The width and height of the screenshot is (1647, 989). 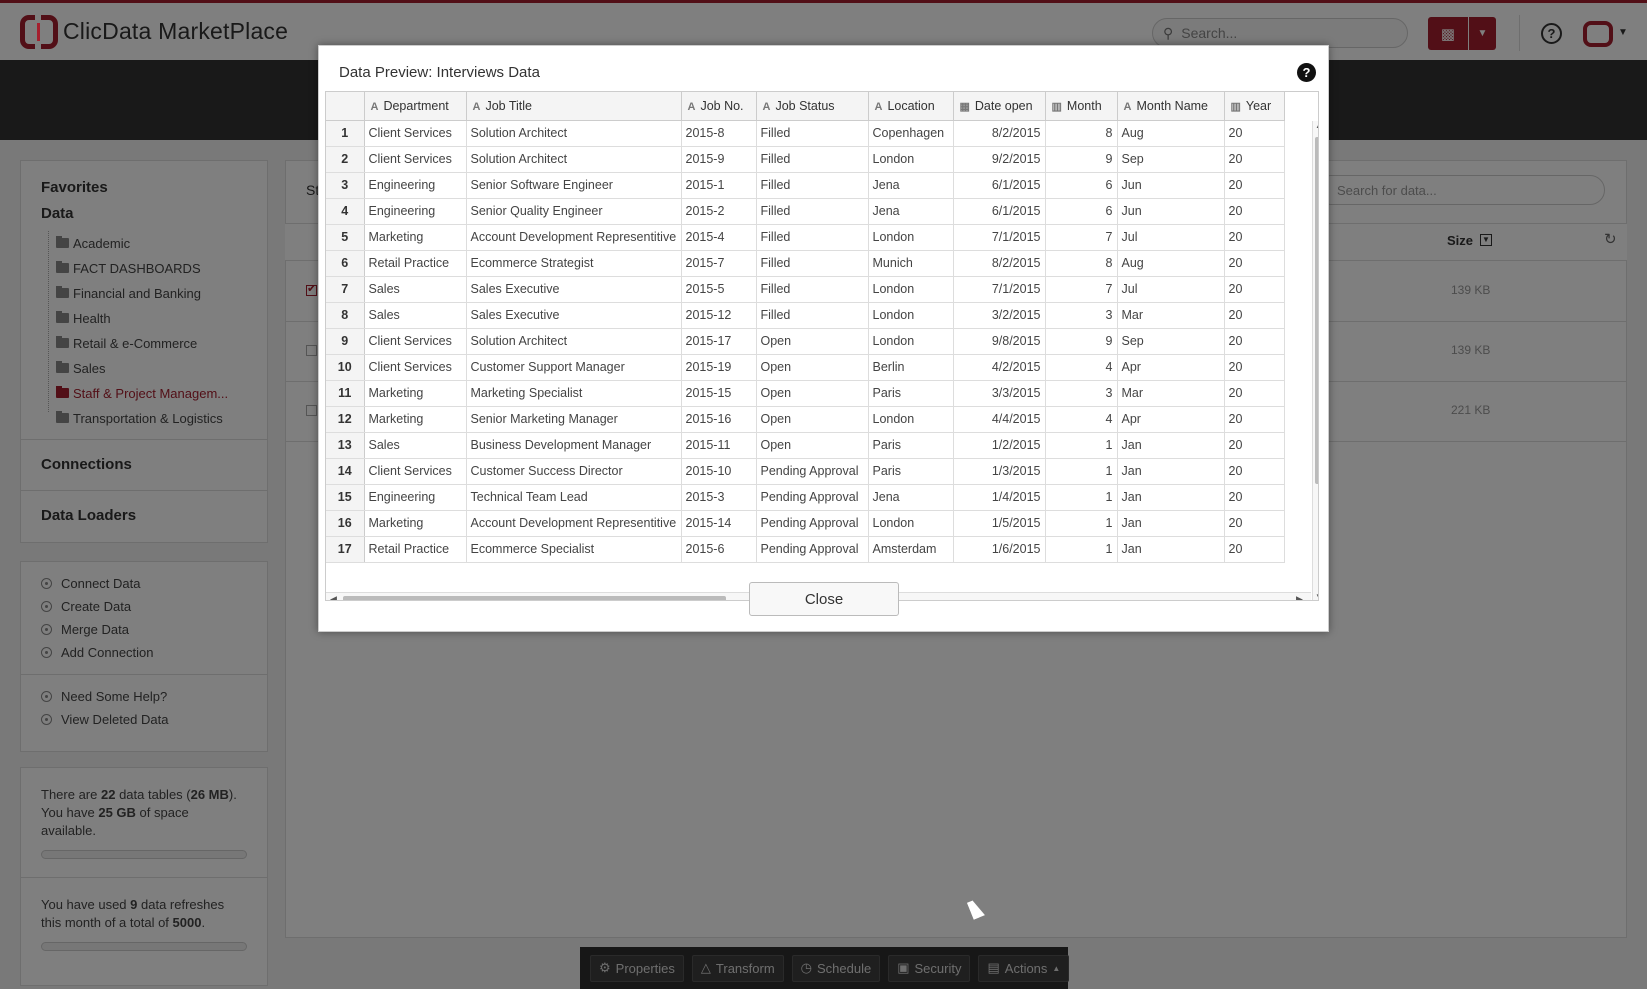 I want to click on row-number: 9, so click(x=345, y=341).